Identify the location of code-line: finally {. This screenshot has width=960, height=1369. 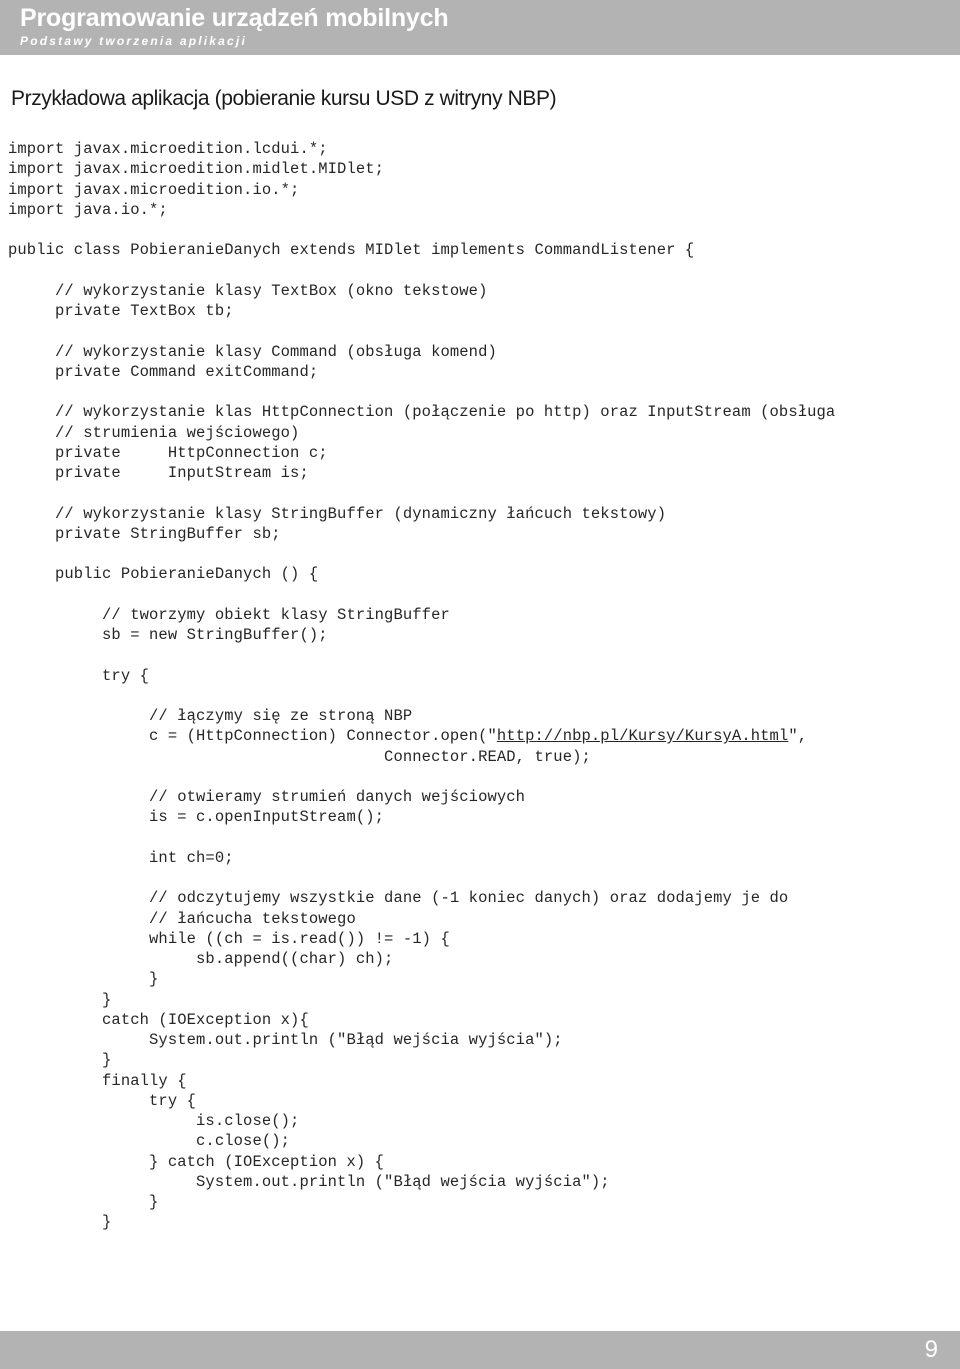
(97, 1080).